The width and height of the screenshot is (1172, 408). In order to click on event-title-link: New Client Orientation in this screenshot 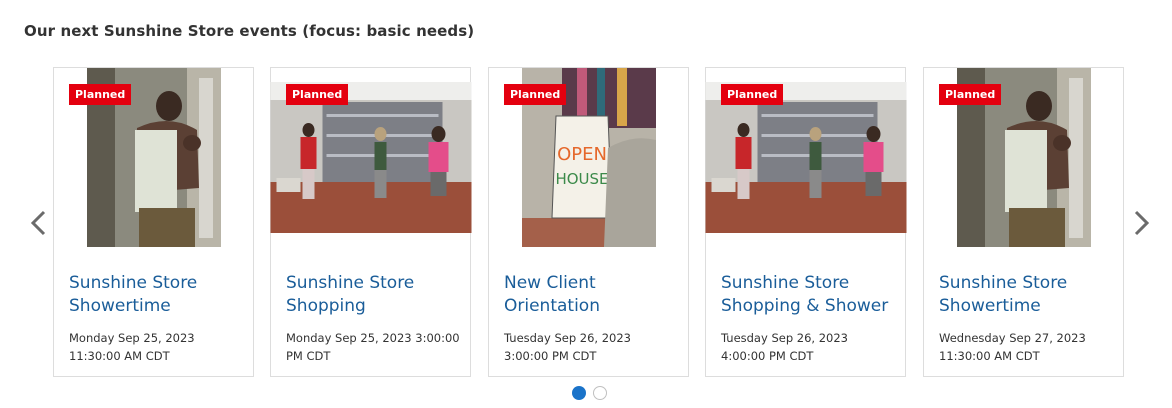, I will do `click(592, 295)`.